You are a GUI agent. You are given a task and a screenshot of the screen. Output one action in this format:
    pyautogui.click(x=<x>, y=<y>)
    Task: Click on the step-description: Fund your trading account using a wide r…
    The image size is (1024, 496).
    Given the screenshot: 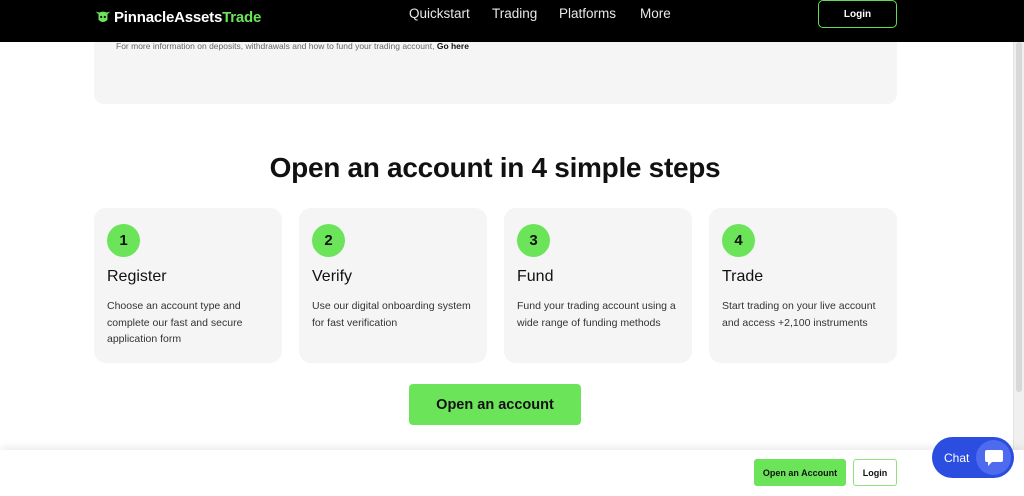 What is the action you would take?
    pyautogui.click(x=596, y=314)
    